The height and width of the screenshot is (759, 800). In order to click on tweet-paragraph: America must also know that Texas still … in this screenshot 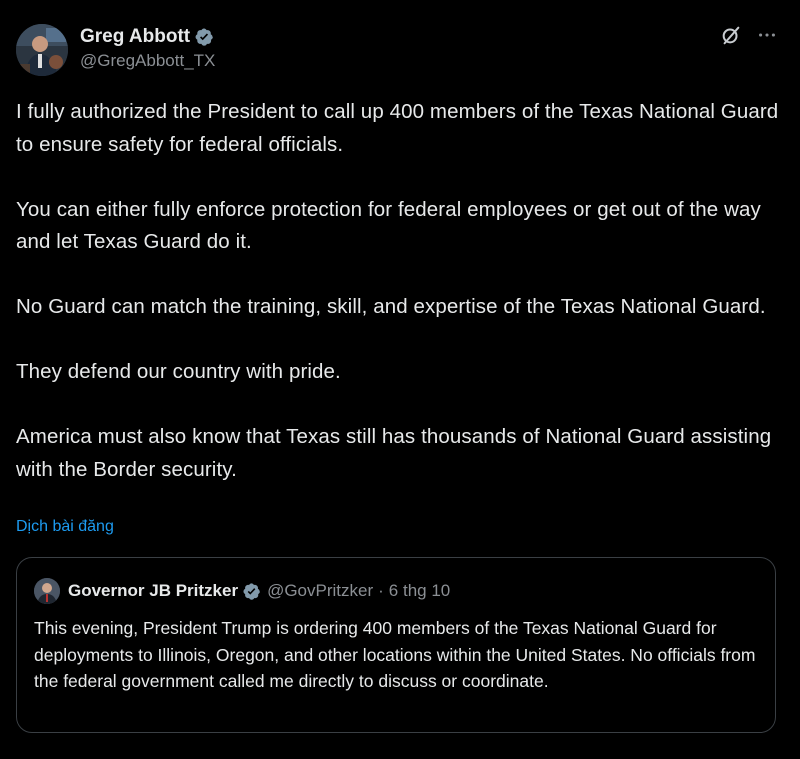, I will do `click(394, 453)`.